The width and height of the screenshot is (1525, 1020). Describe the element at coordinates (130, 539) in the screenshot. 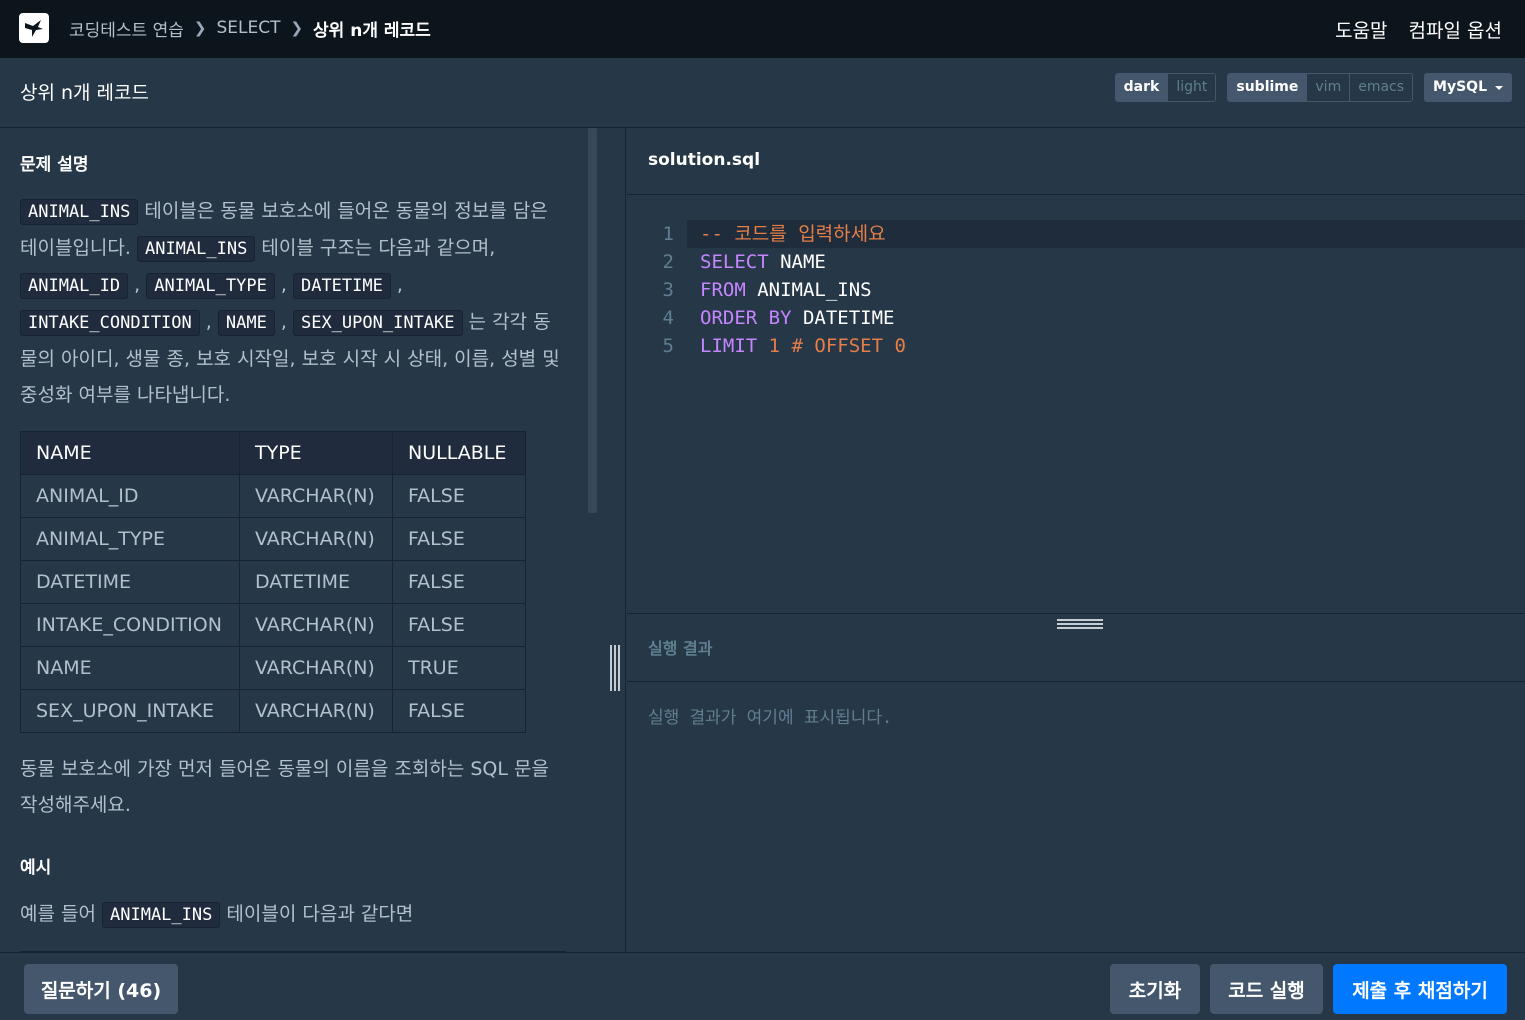

I see `table-cell: ANIMAL_TYPE` at that location.